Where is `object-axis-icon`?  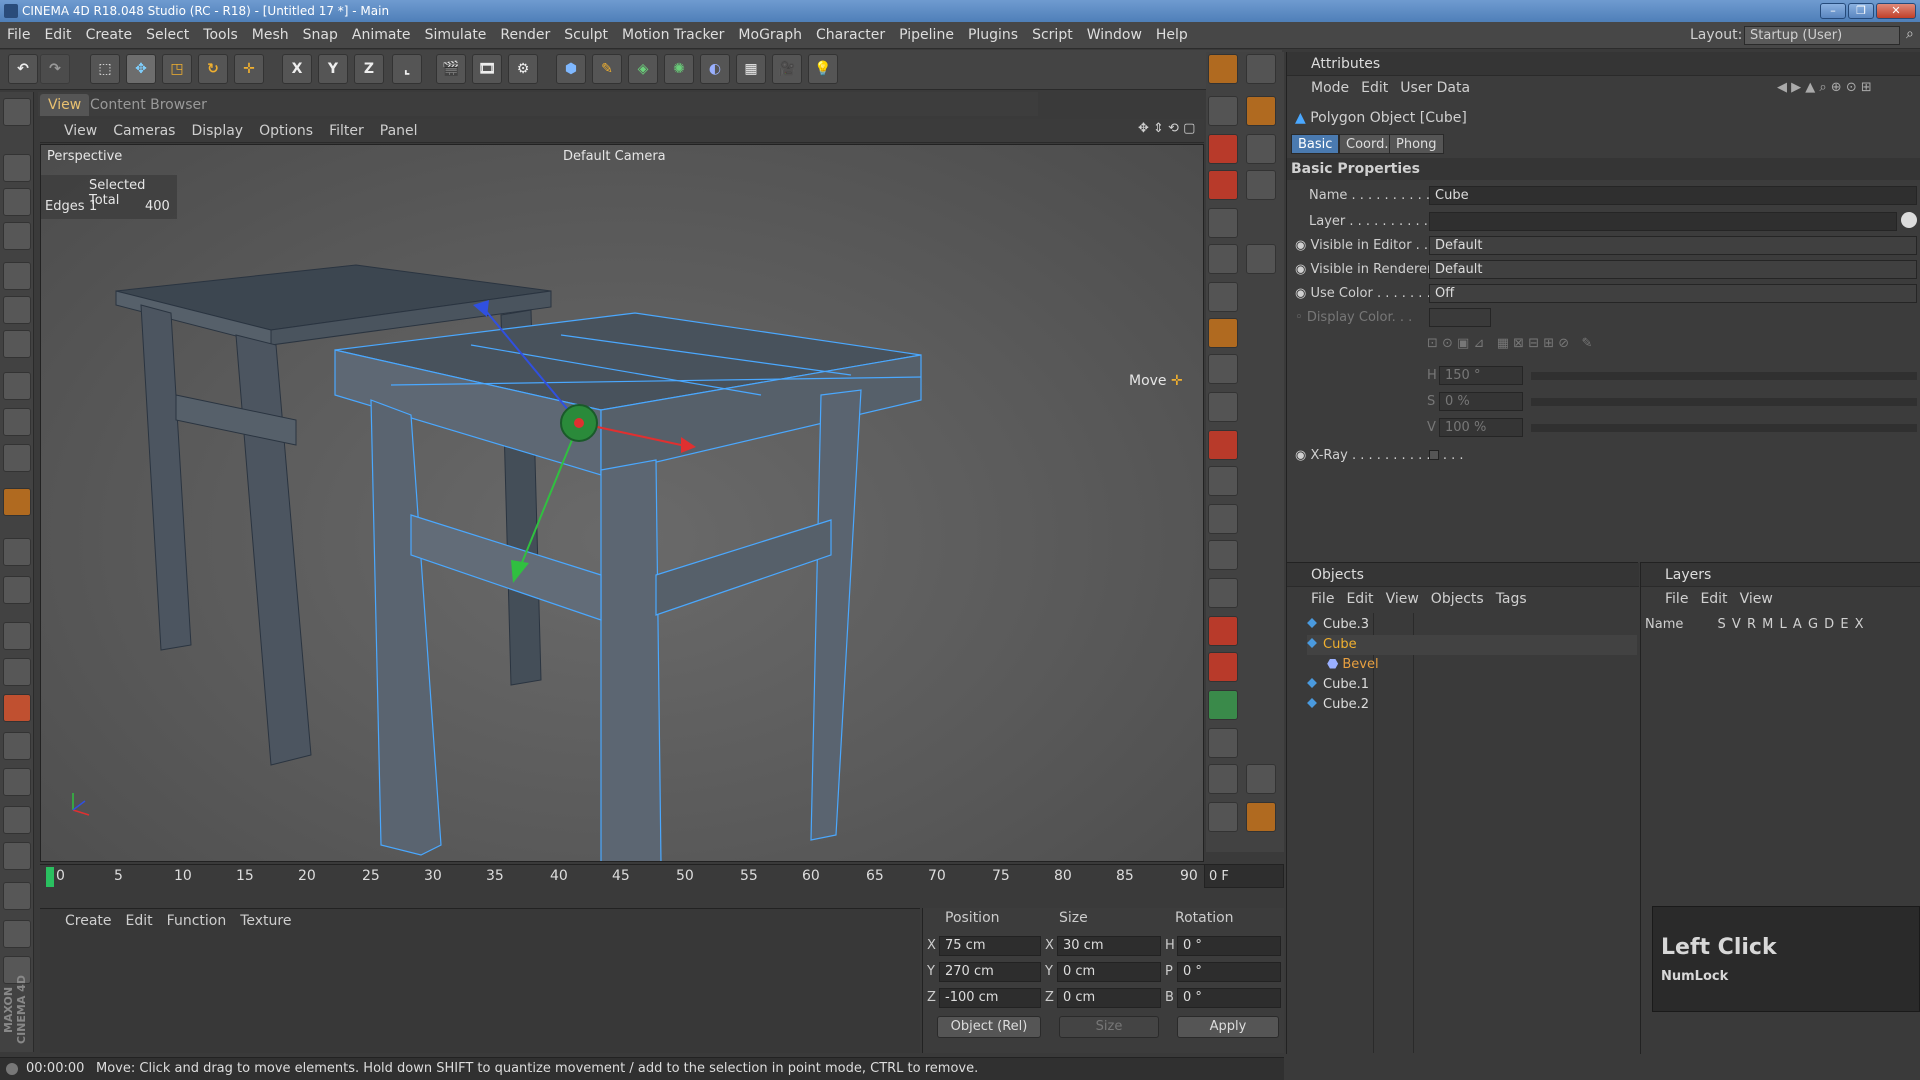
object-axis-icon is located at coordinates (1223, 223).